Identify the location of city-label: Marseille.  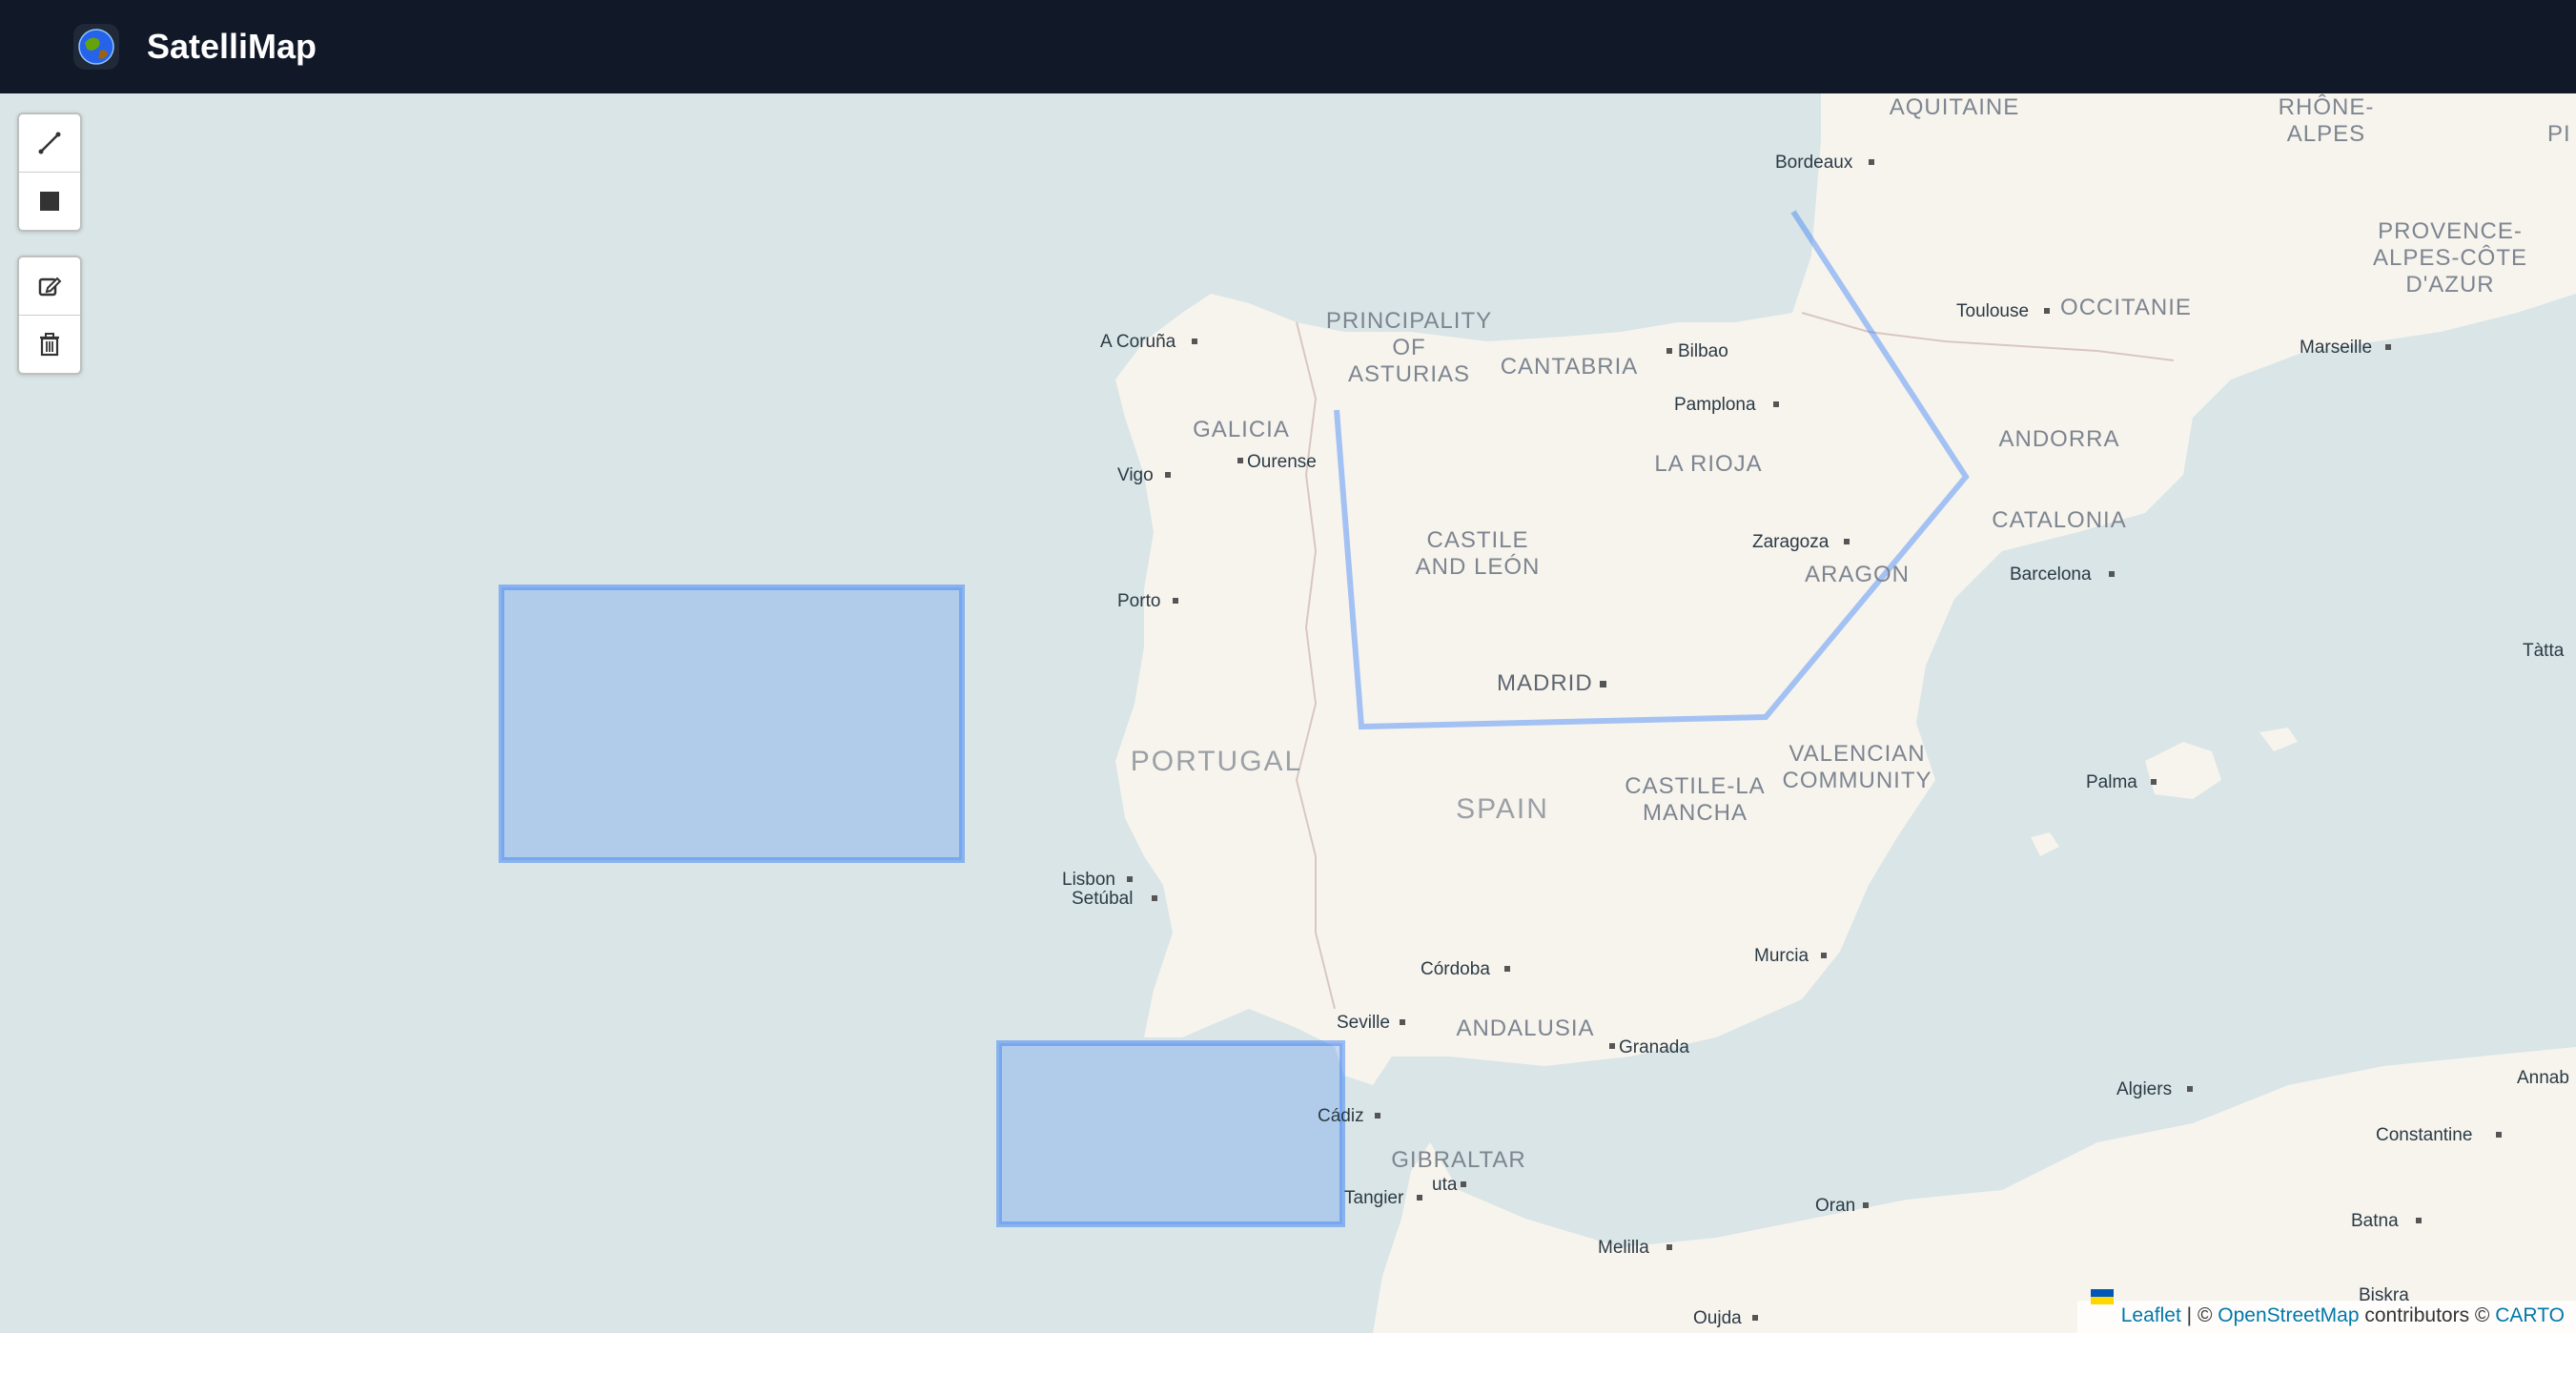
(2336, 348).